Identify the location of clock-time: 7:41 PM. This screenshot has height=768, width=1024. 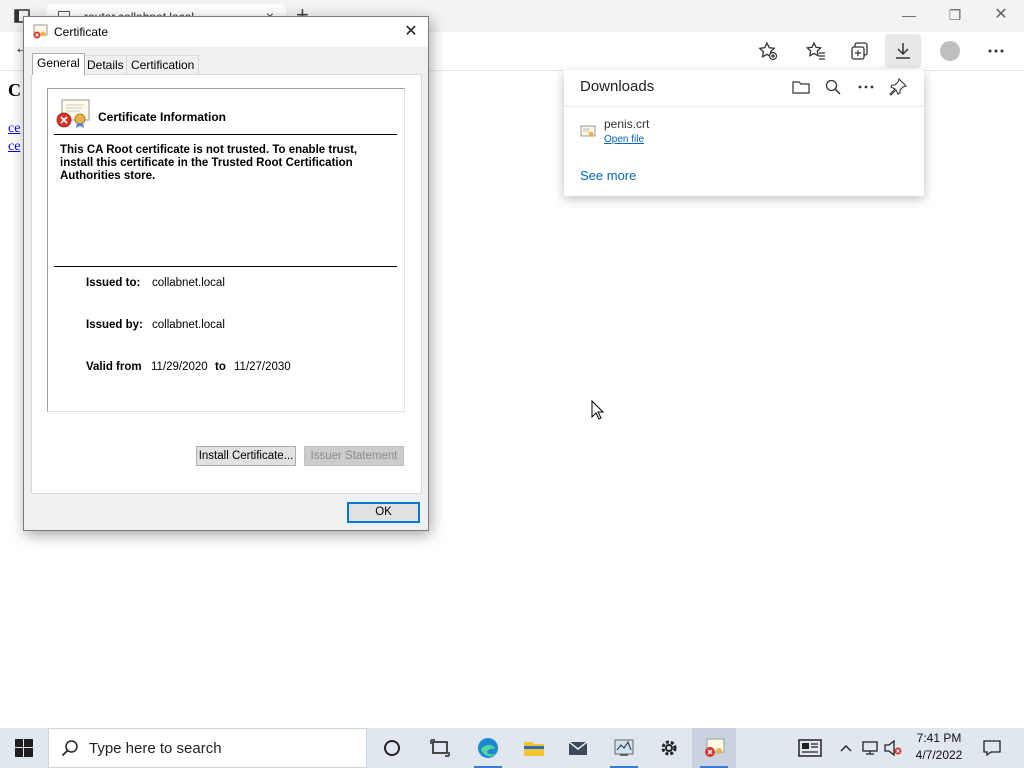
(939, 738).